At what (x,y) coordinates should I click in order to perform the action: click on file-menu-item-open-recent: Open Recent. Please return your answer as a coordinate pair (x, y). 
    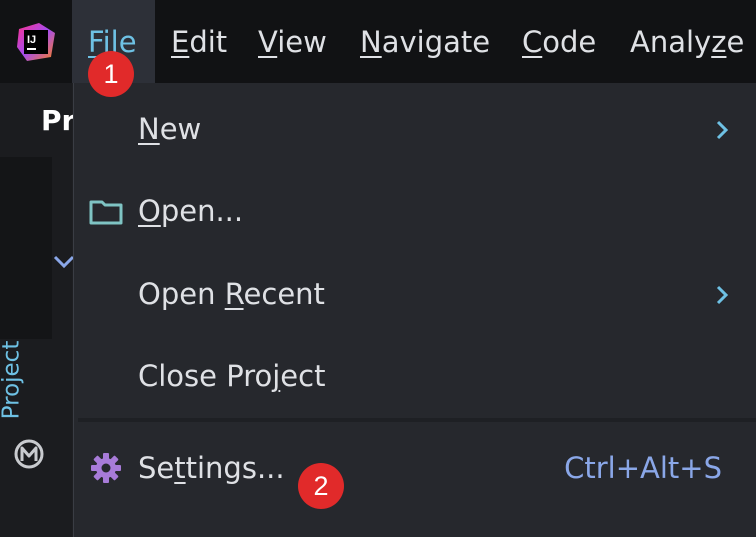
    Looking at the image, I should click on (415, 294).